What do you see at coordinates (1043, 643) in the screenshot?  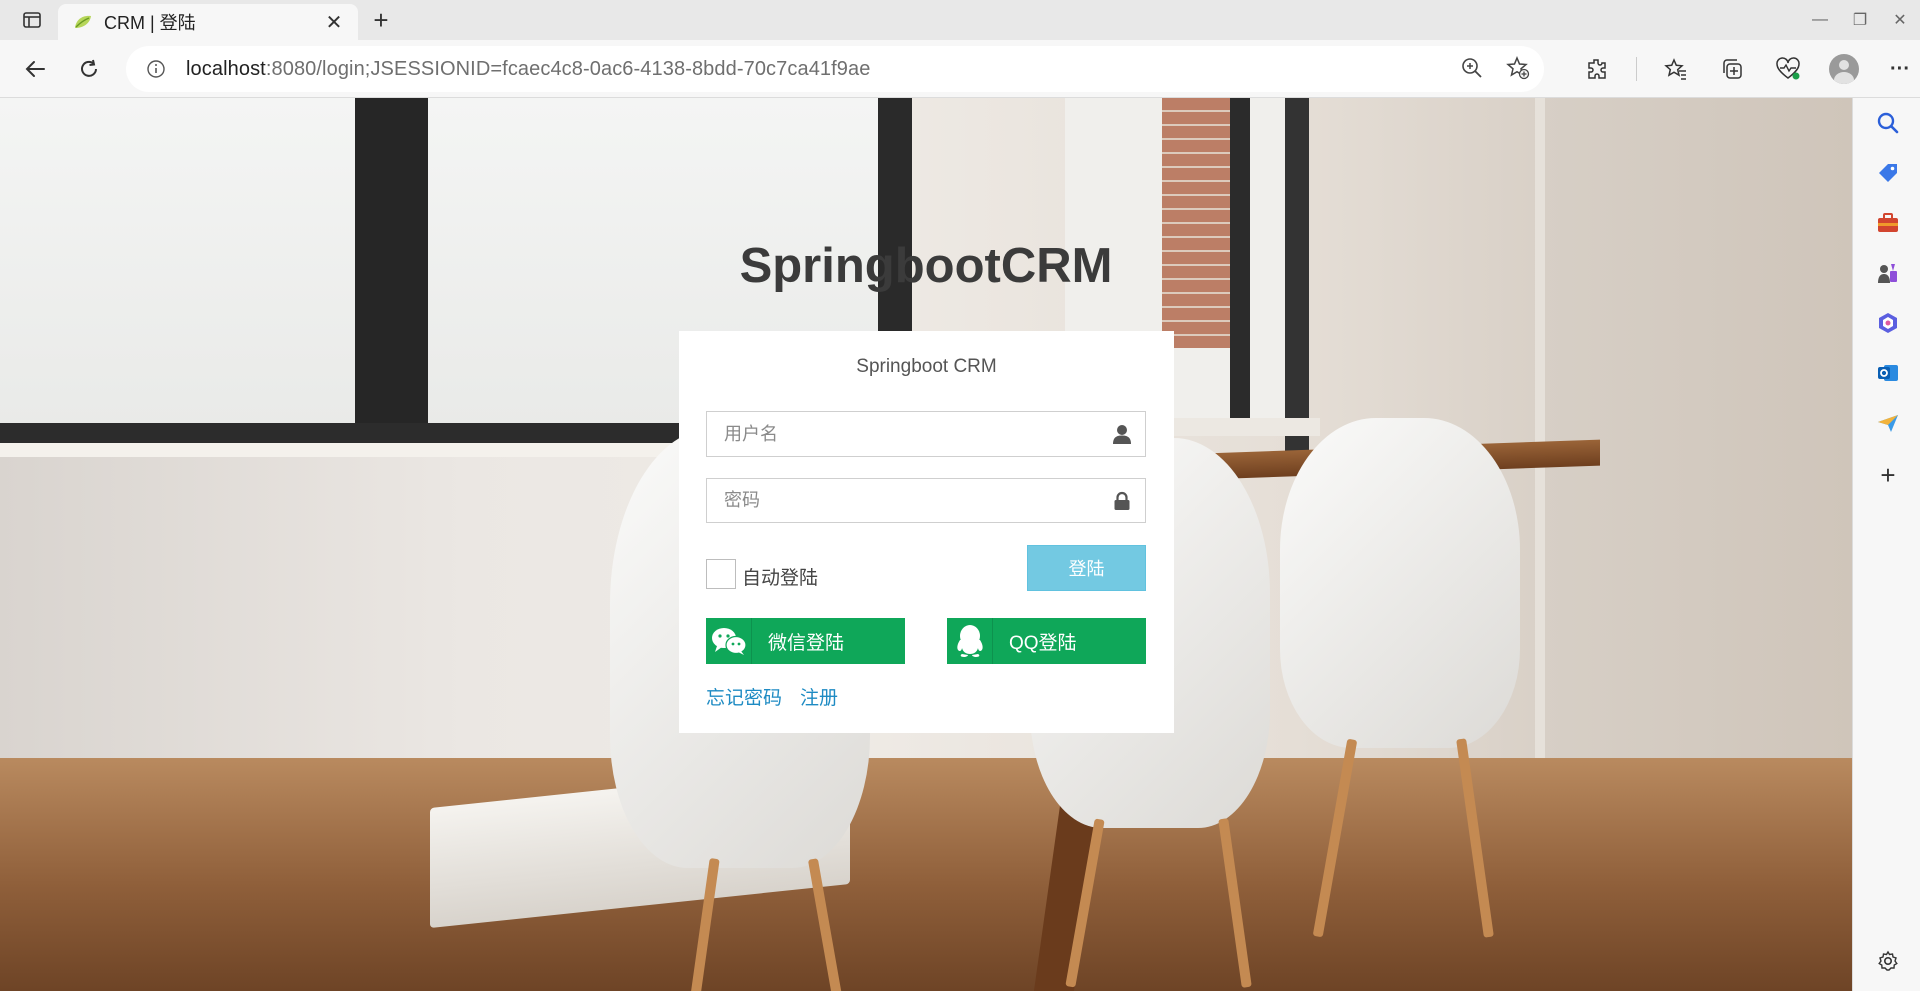 I see `qq-login-label: QQ登陆` at bounding box center [1043, 643].